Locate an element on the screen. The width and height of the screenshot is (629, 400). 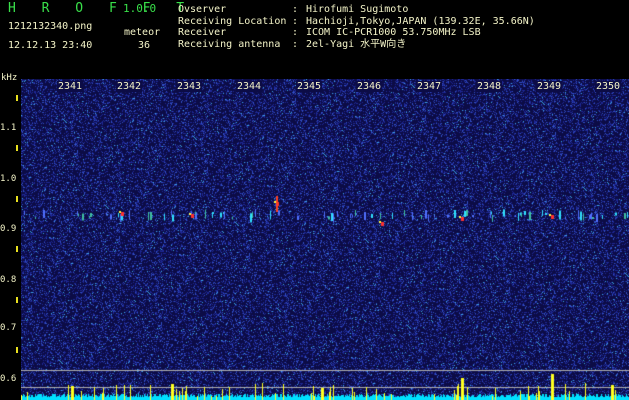
info-label: Ovserver is located at coordinates (202, 9).